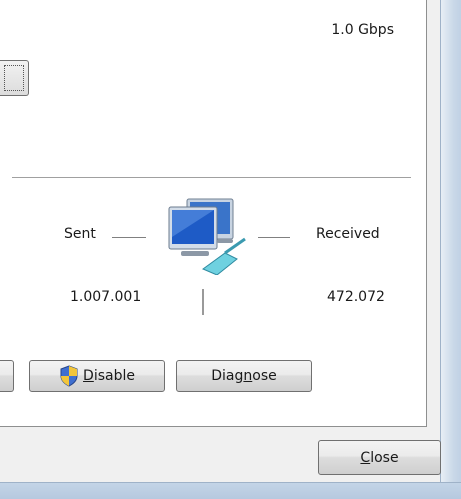  Describe the element at coordinates (348, 234) in the screenshot. I see `received-label: Received` at that location.